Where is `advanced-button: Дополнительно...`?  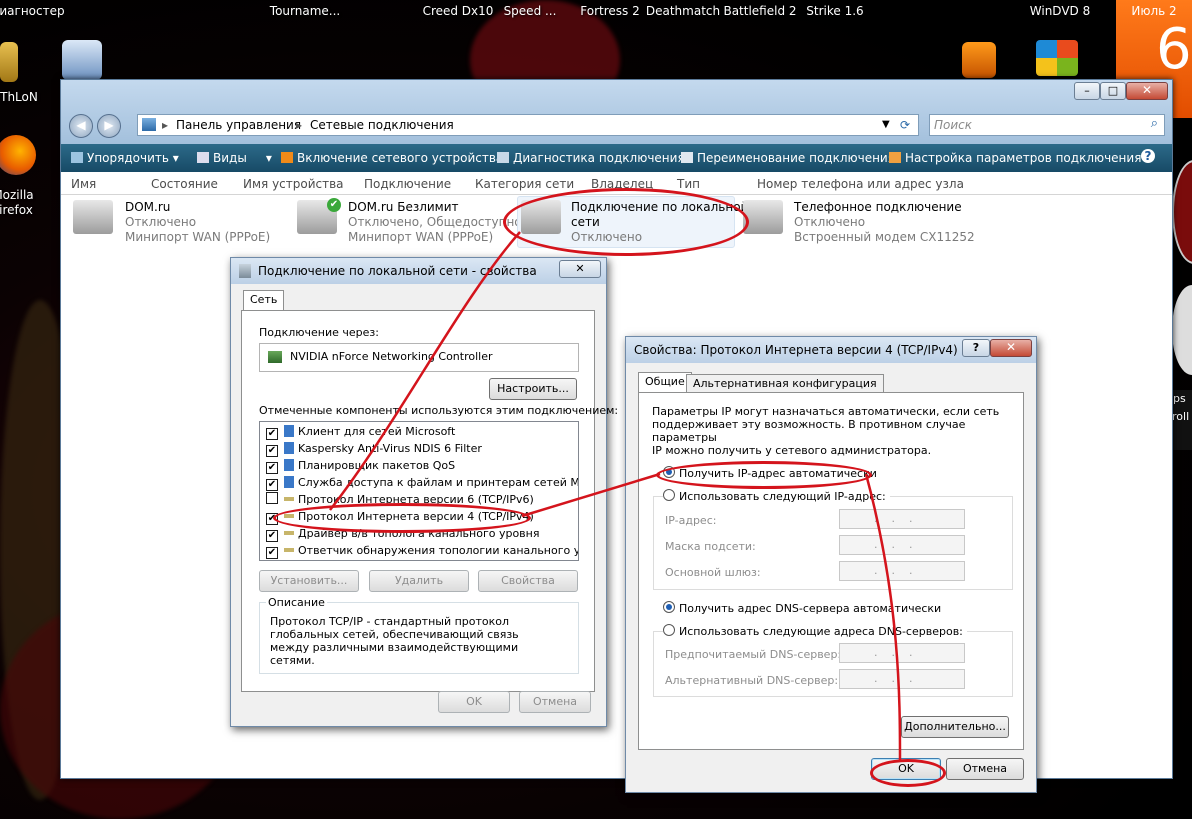
advanced-button: Дополнительно... is located at coordinates (955, 727).